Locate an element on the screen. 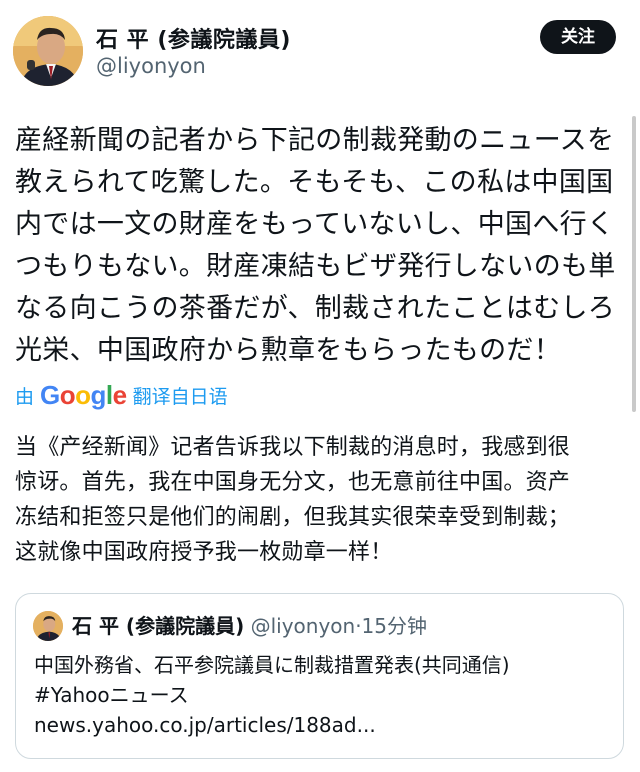  quoted-timestamp: 15分钟 is located at coordinates (394, 626).